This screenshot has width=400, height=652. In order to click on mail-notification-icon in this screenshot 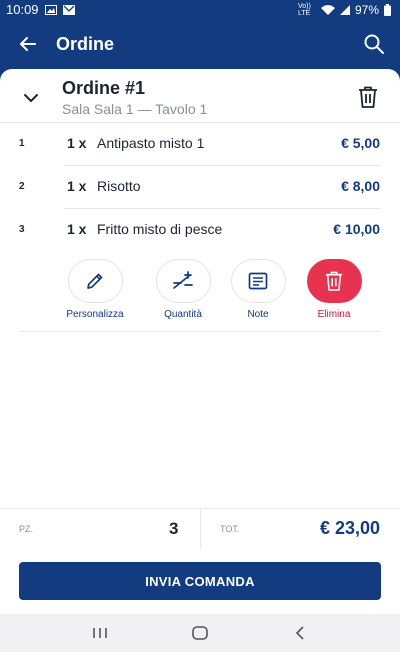, I will do `click(68, 9)`.